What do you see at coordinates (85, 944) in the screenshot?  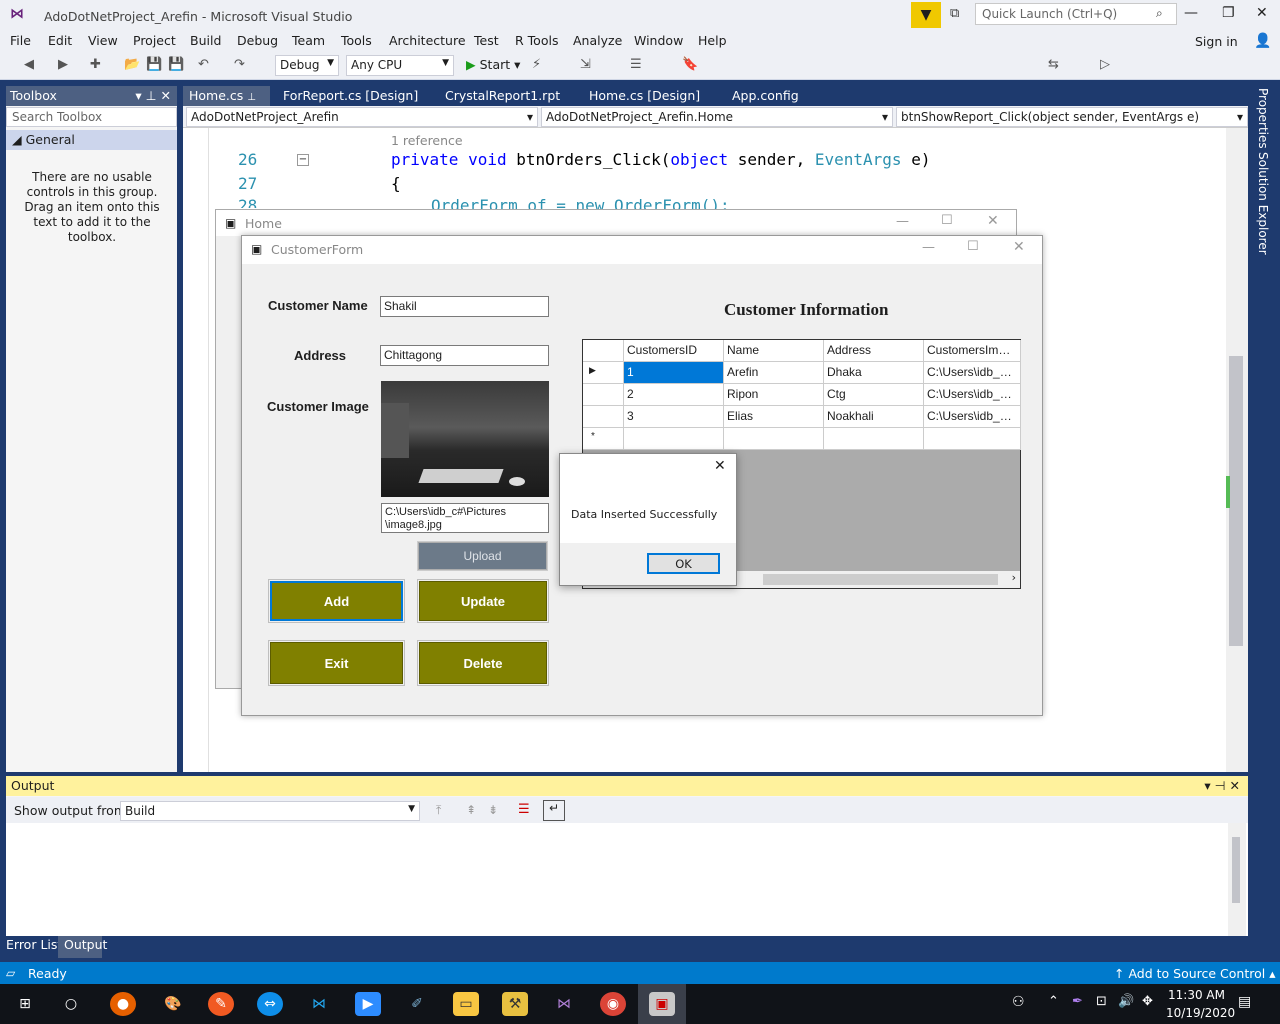 I see `tab-output: Output` at bounding box center [85, 944].